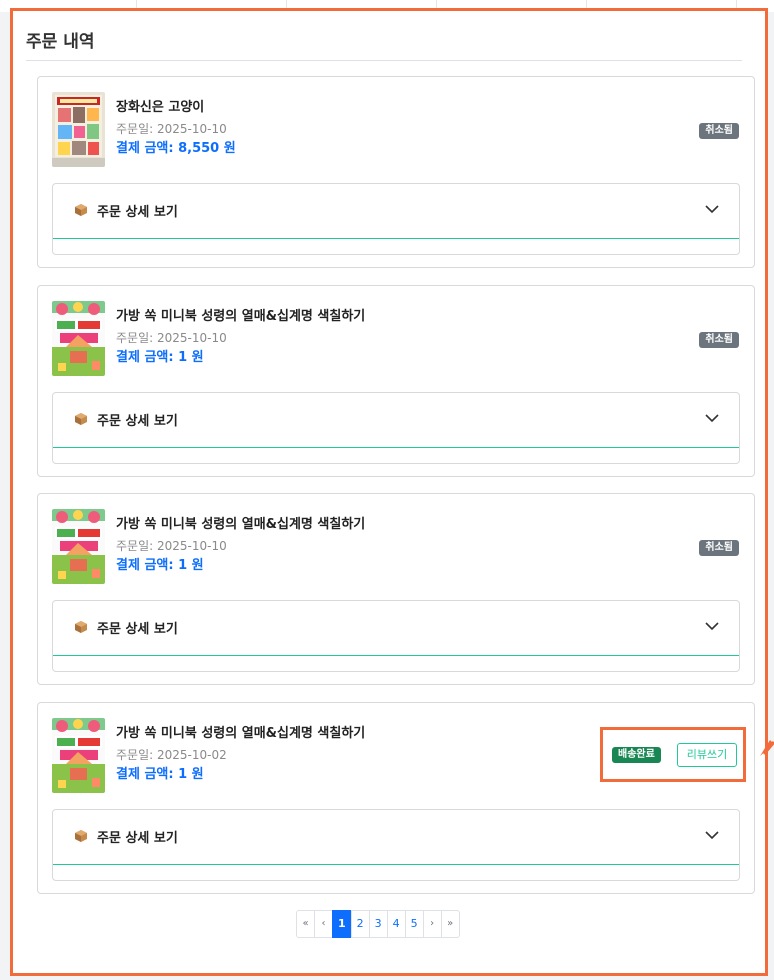 The width and height of the screenshot is (774, 980). What do you see at coordinates (356, 108) in the screenshot?
I see `order-product-title: 장화신은 고양이` at bounding box center [356, 108].